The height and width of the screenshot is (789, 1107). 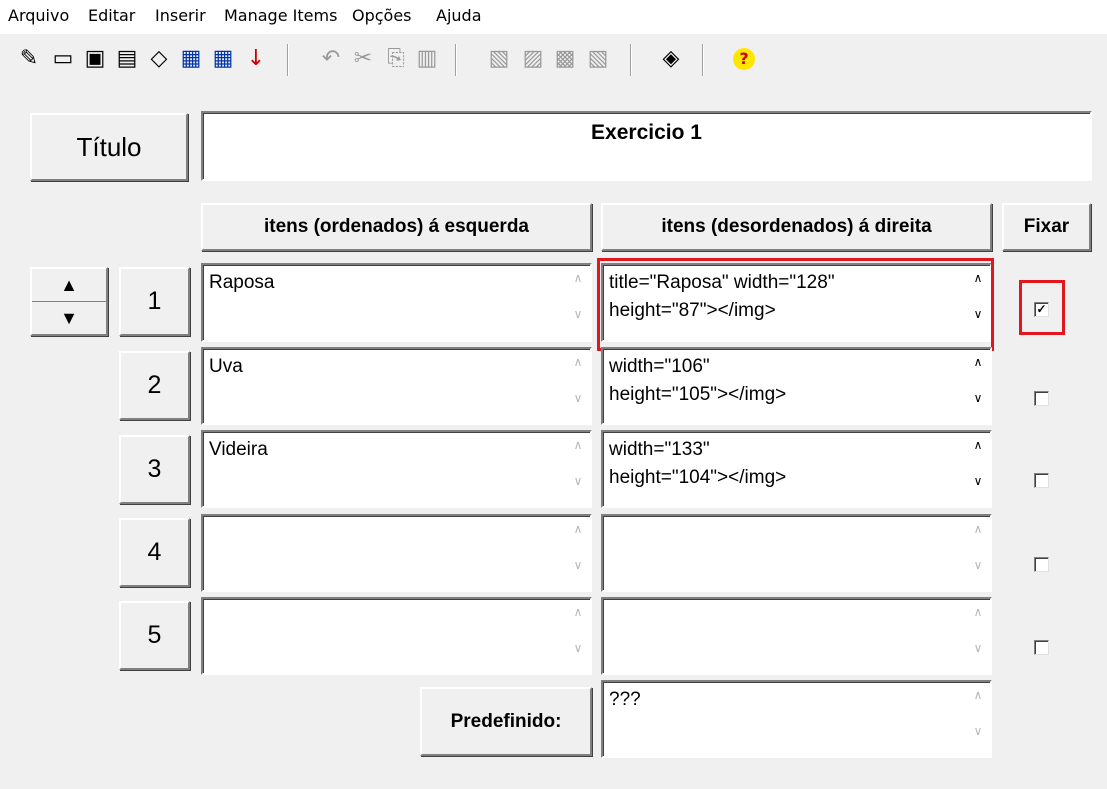 I want to click on save-as-icon: ▤, so click(x=127, y=59).